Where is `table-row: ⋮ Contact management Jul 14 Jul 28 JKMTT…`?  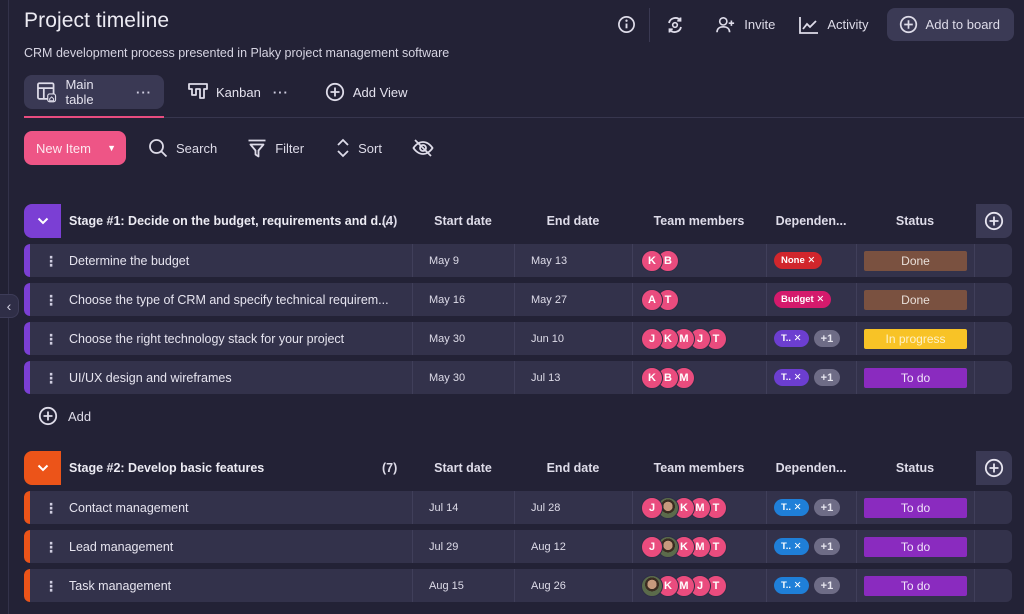 table-row: ⋮ Contact management Jul 14 Jul 28 JKMTT… is located at coordinates (518, 507).